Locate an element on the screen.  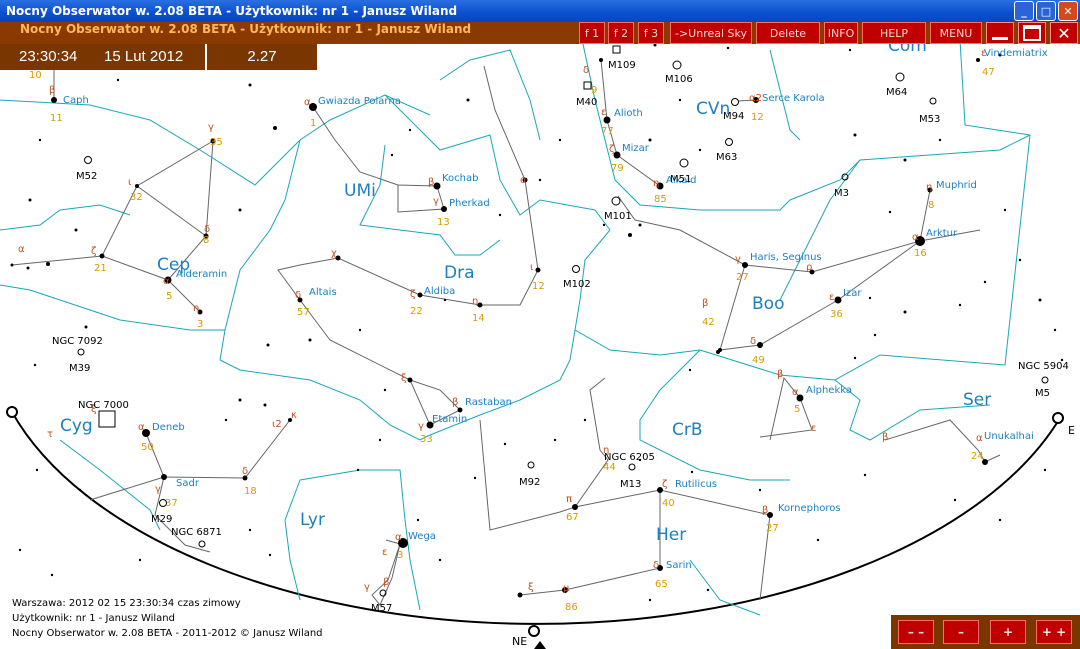
time-value: 23:30:34 is located at coordinates (48, 56).